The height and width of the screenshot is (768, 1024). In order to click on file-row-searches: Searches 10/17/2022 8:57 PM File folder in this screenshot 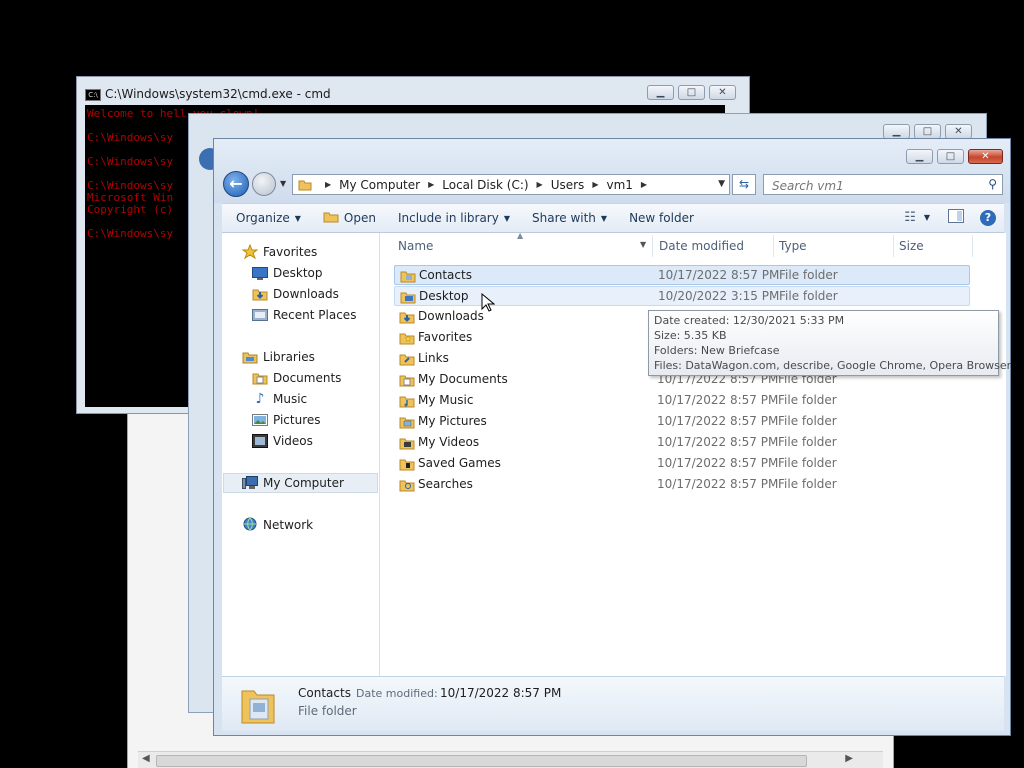, I will do `click(682, 485)`.